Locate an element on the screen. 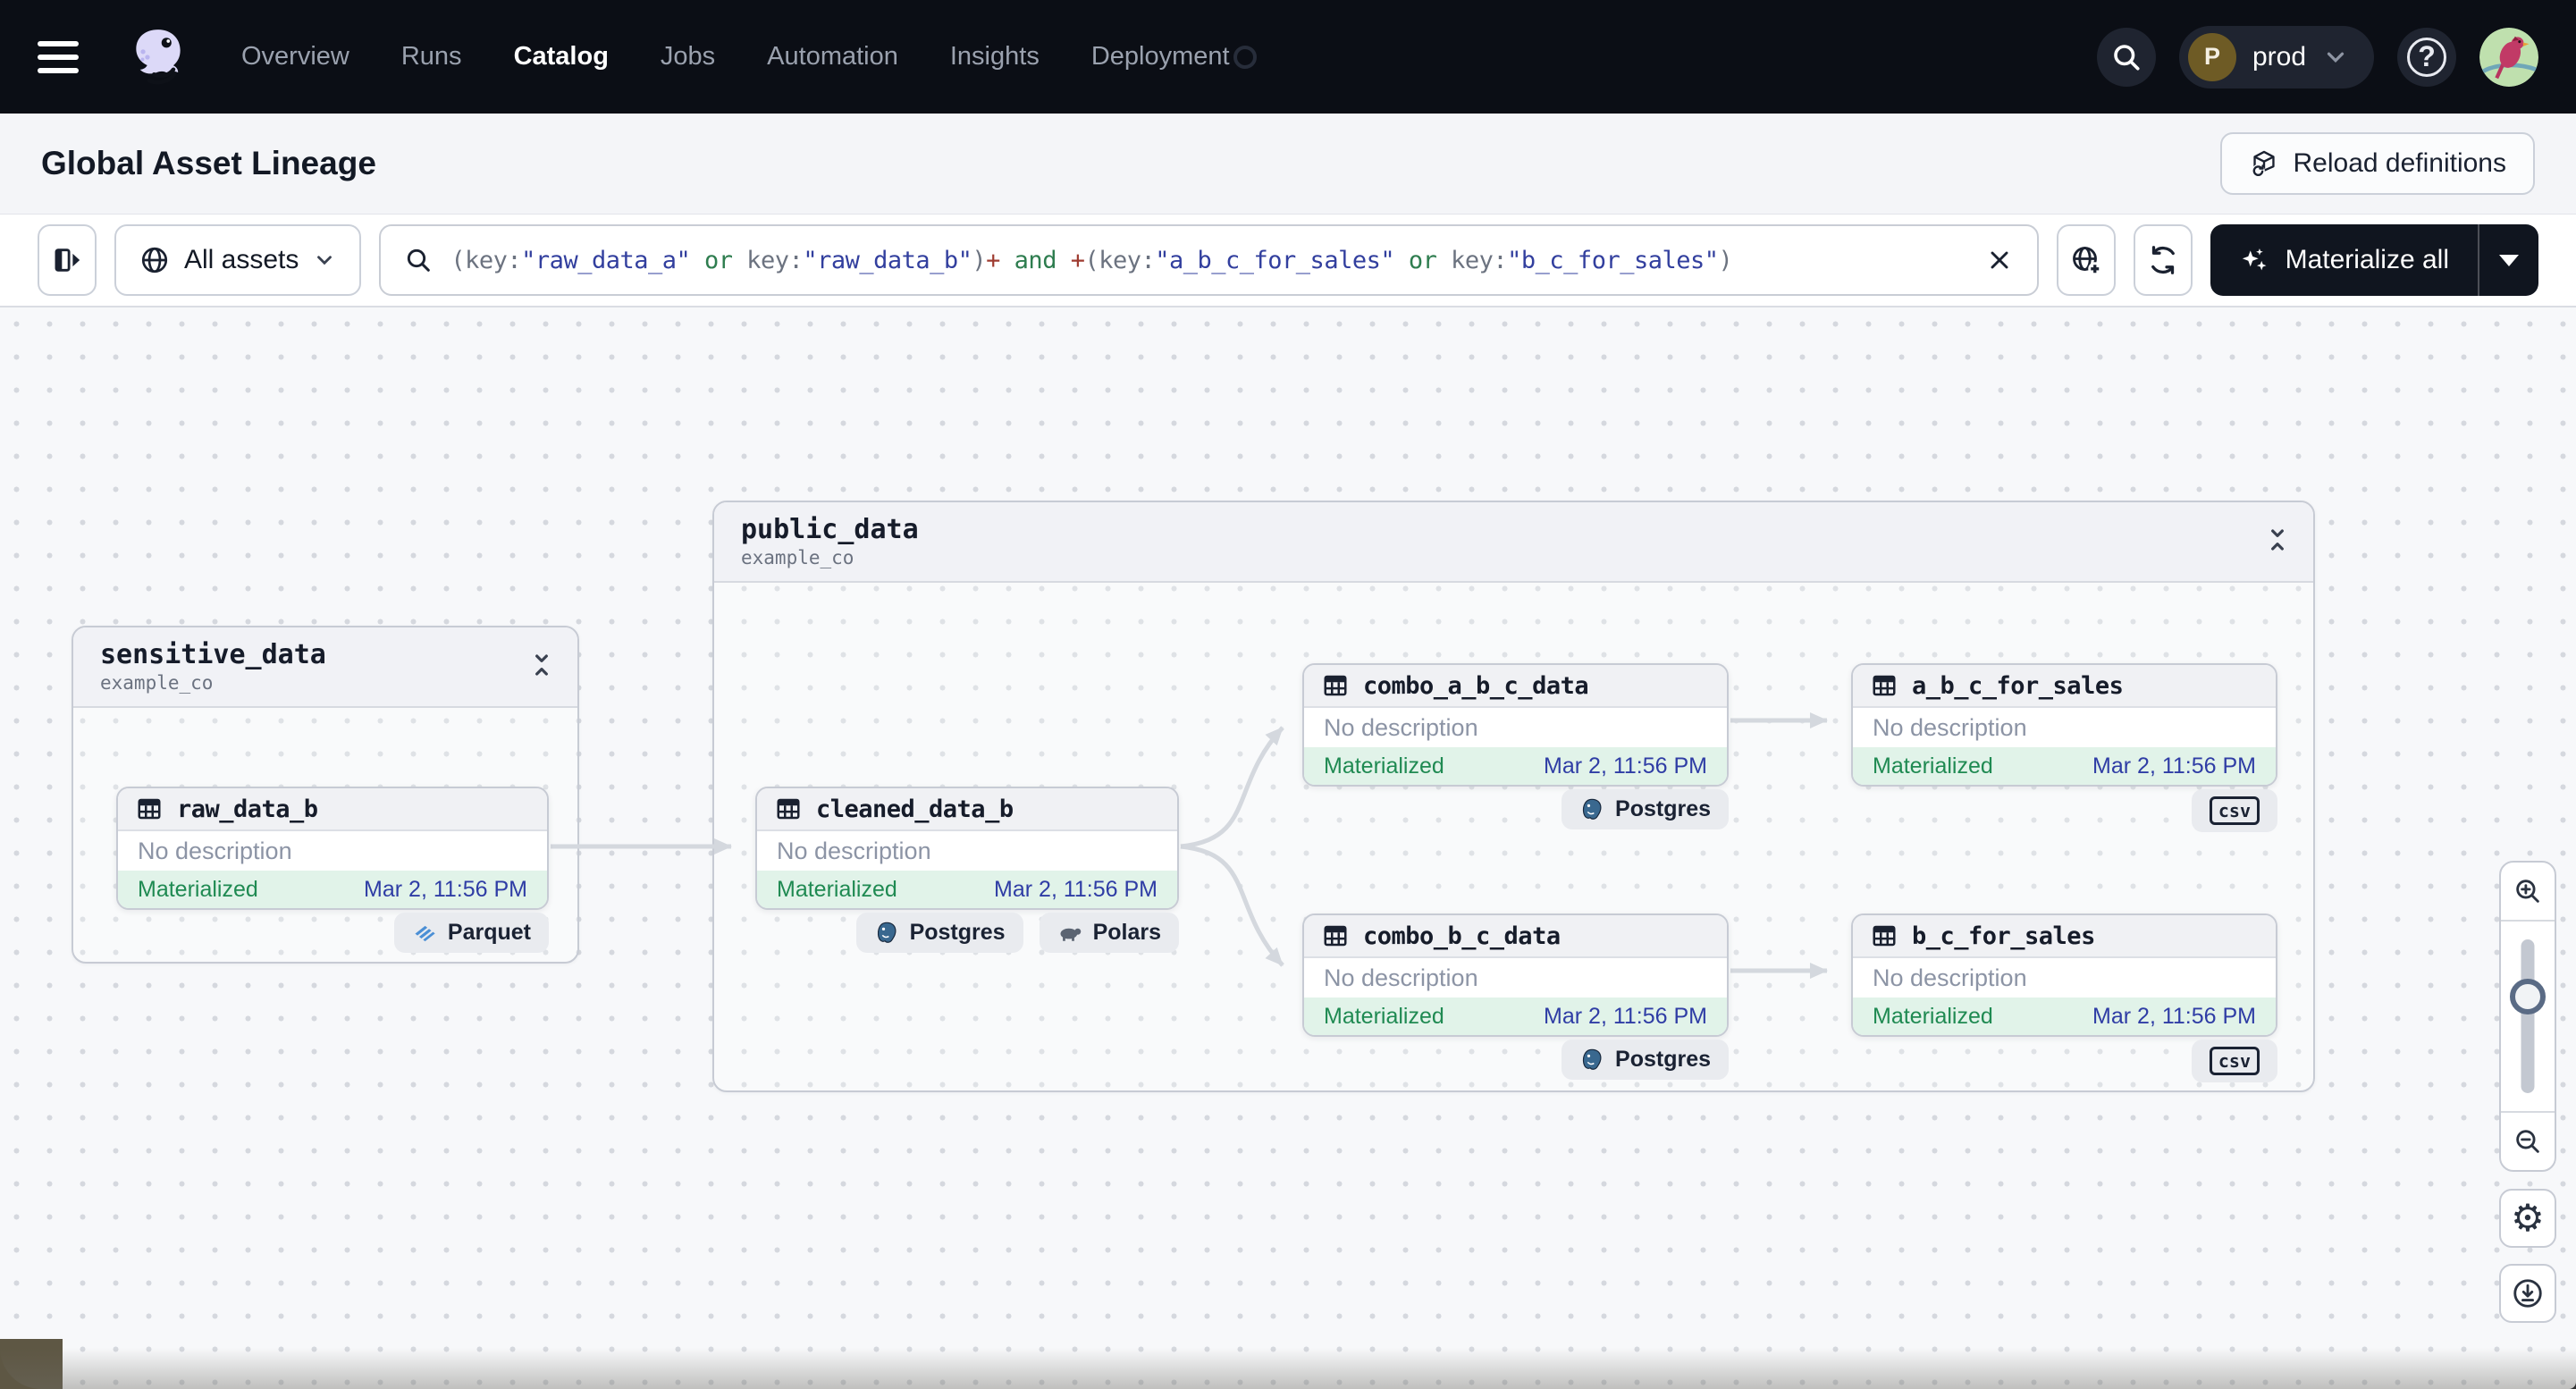 The width and height of the screenshot is (2576, 1389). loading-spinner-icon is located at coordinates (1245, 57).